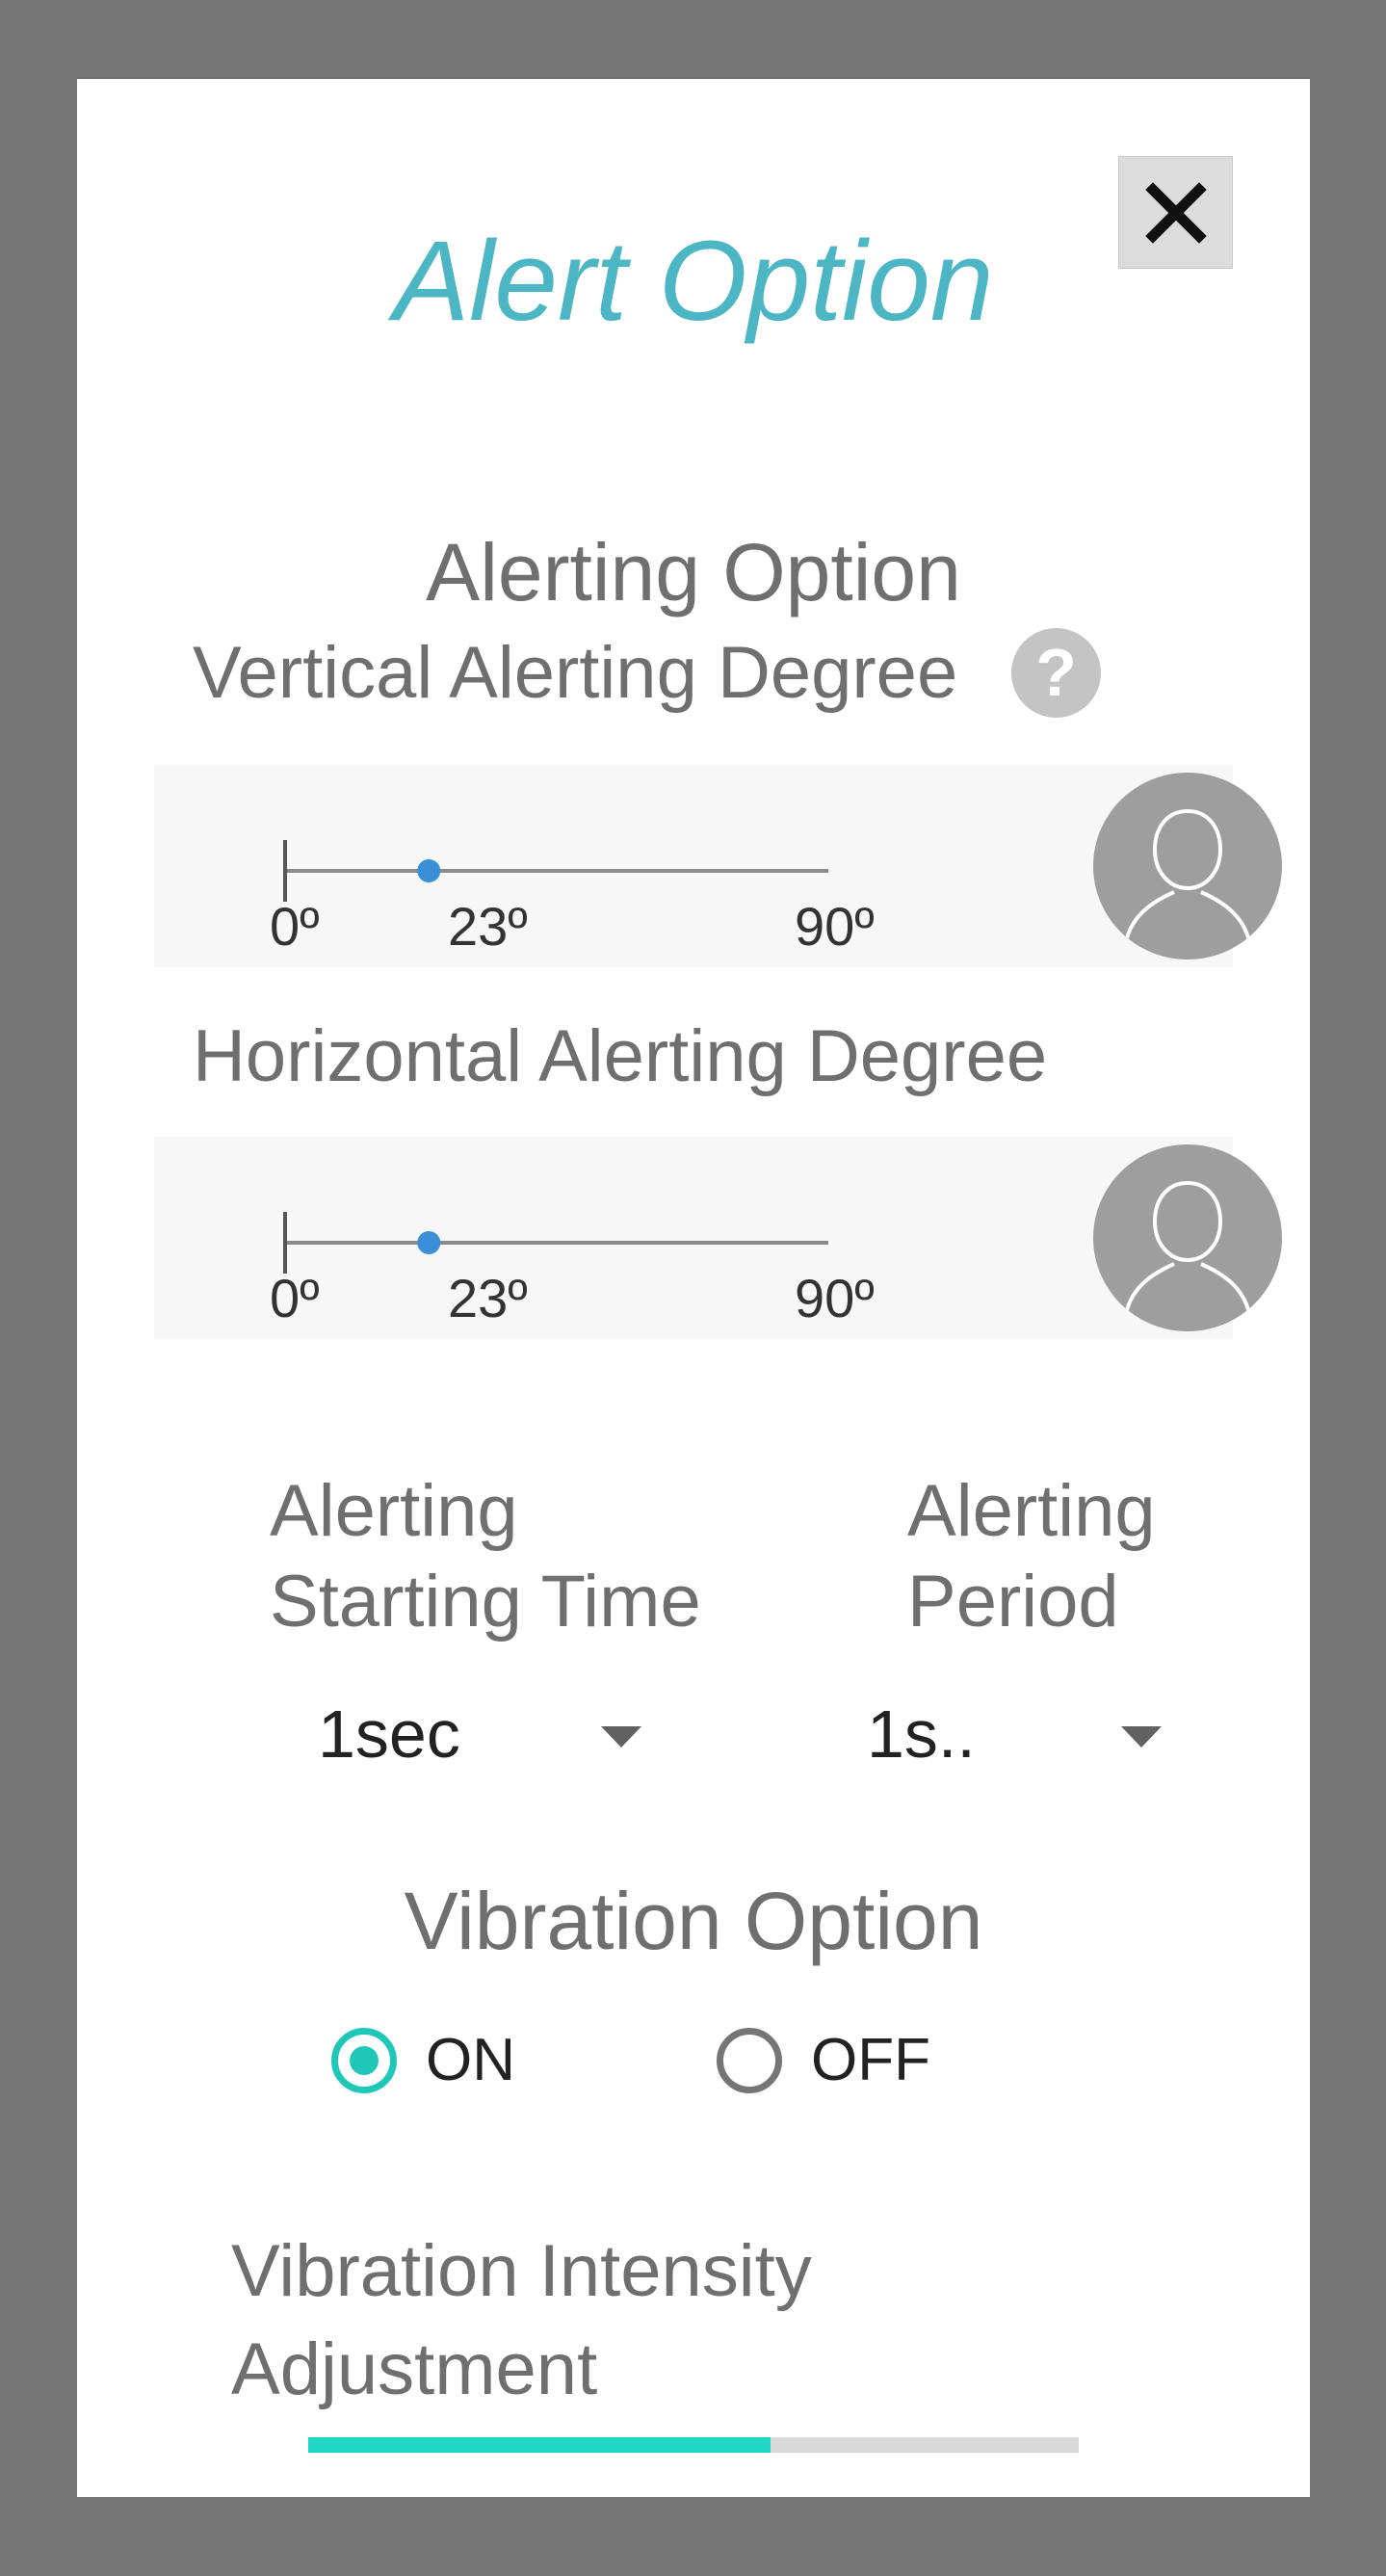 The height and width of the screenshot is (2576, 1386). Describe the element at coordinates (1031, 1556) in the screenshot. I see `alerting-period-label: Alerting Period` at that location.